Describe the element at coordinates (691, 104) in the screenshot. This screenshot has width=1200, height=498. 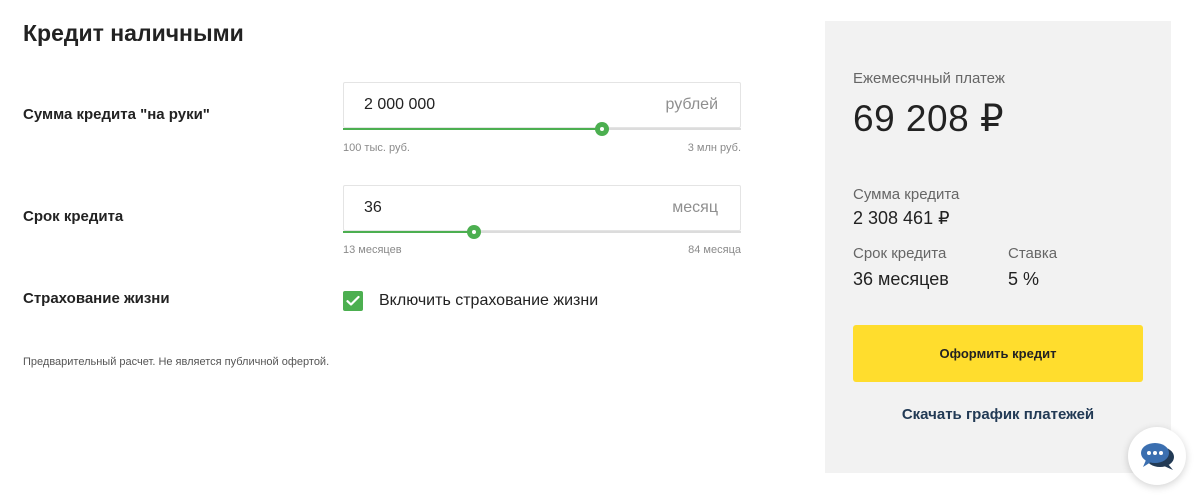
I see `amount-unit: рублей` at that location.